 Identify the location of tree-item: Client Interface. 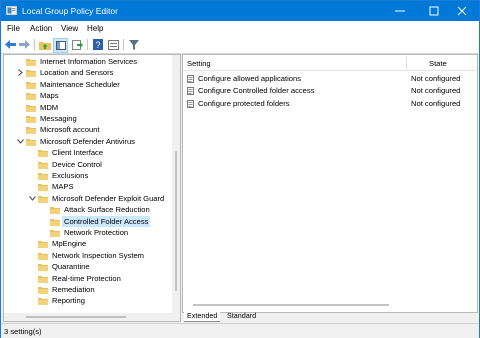
(88, 152).